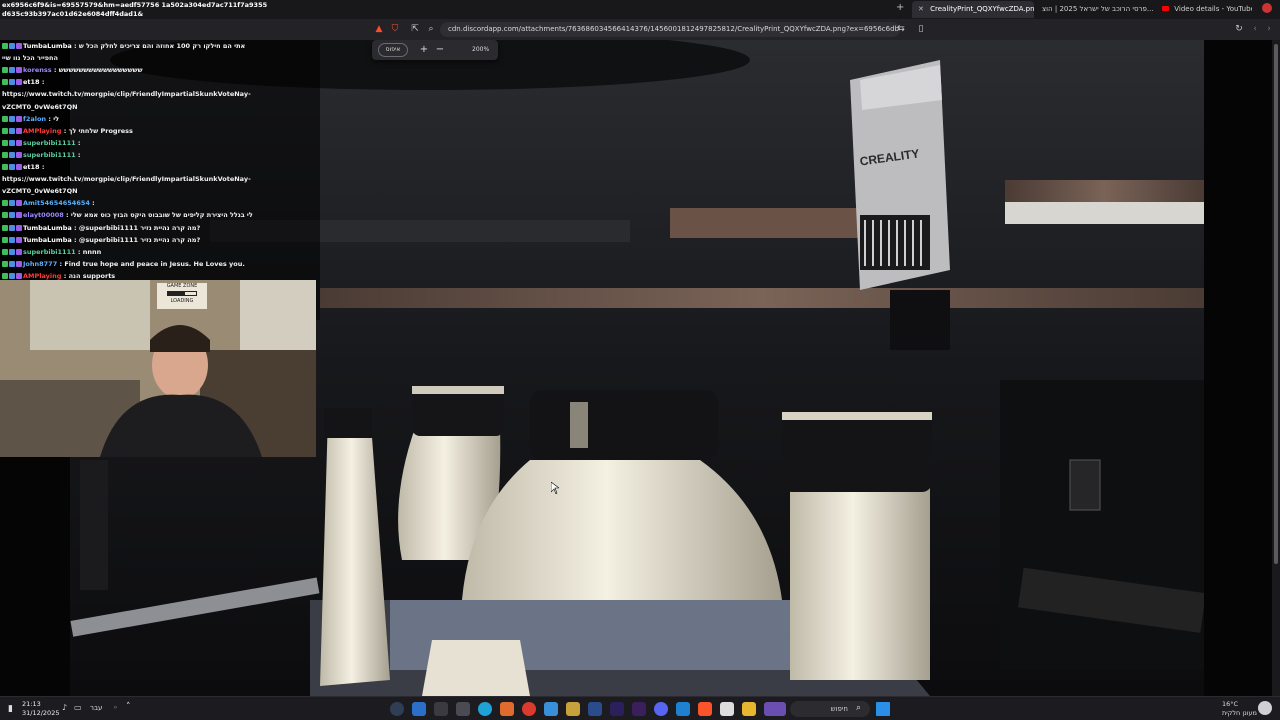 The height and width of the screenshot is (720, 1280). I want to click on zoom-icon: ⌕, so click(431, 29).